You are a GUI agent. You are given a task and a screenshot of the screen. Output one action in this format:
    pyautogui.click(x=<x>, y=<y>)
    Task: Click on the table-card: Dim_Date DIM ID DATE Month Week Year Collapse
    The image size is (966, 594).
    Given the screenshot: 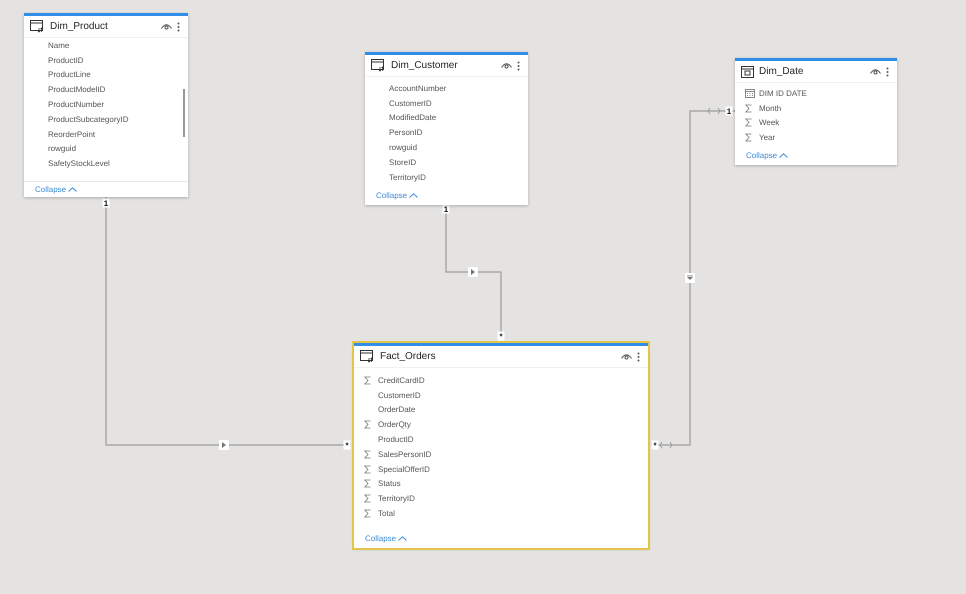 What is the action you would take?
    pyautogui.click(x=816, y=111)
    